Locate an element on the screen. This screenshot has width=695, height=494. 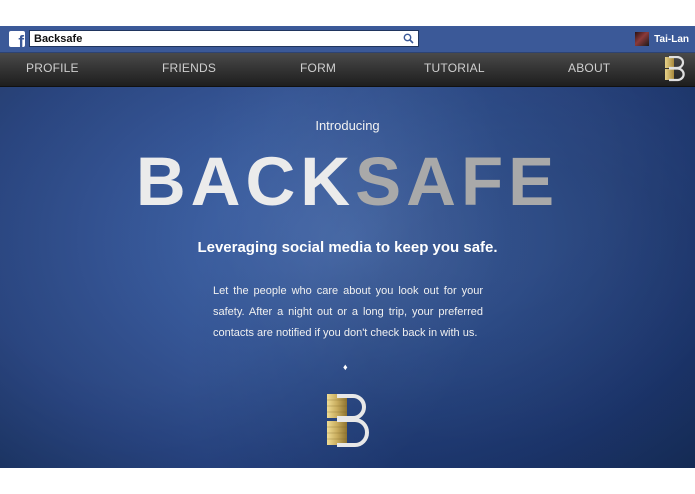
facebook-top-bar: f Backsafe Tai-Lan is located at coordinates (347, 39).